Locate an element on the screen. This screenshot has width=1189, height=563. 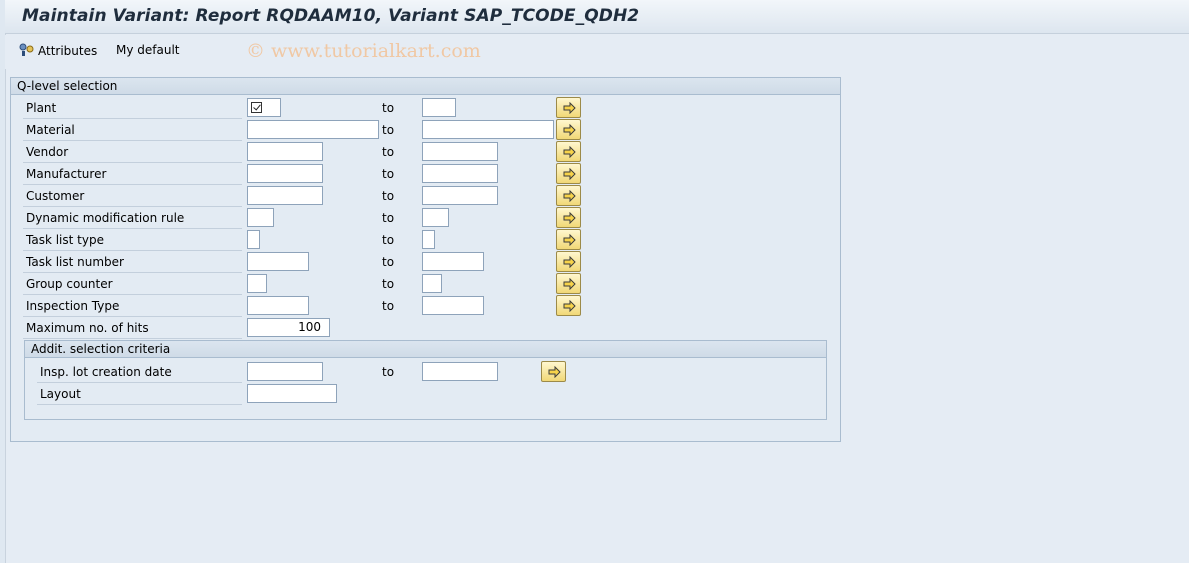
dynamic-modification-rule-to-label: to is located at coordinates (388, 218).